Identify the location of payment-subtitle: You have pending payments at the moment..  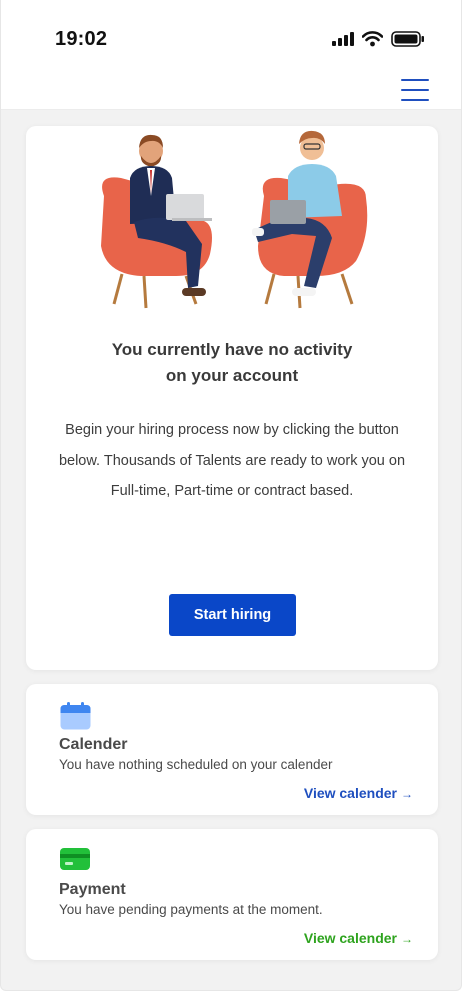
(191, 909).